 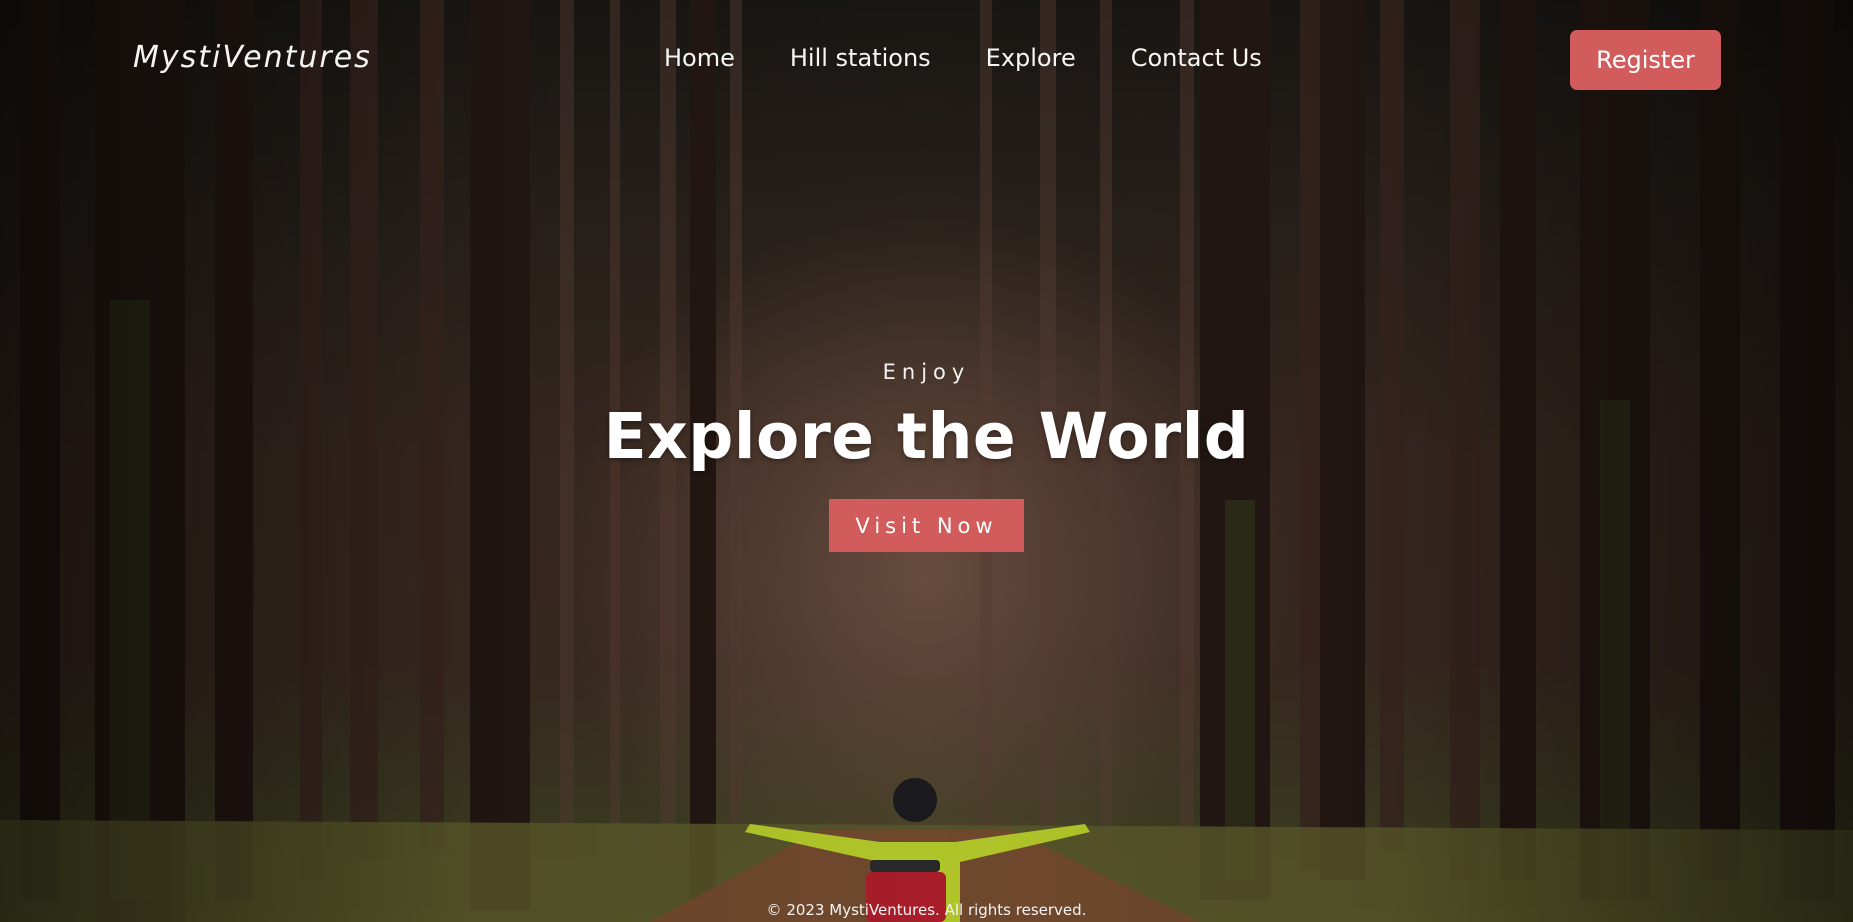 What do you see at coordinates (1645, 60) in the screenshot?
I see `register-button: Register` at bounding box center [1645, 60].